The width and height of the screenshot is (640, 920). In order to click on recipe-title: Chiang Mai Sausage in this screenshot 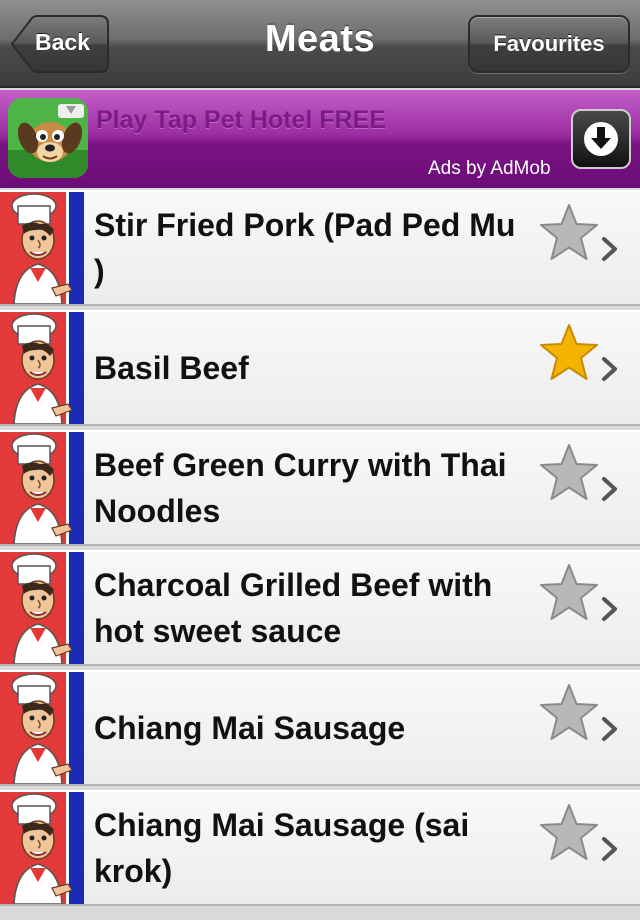, I will do `click(250, 728)`.